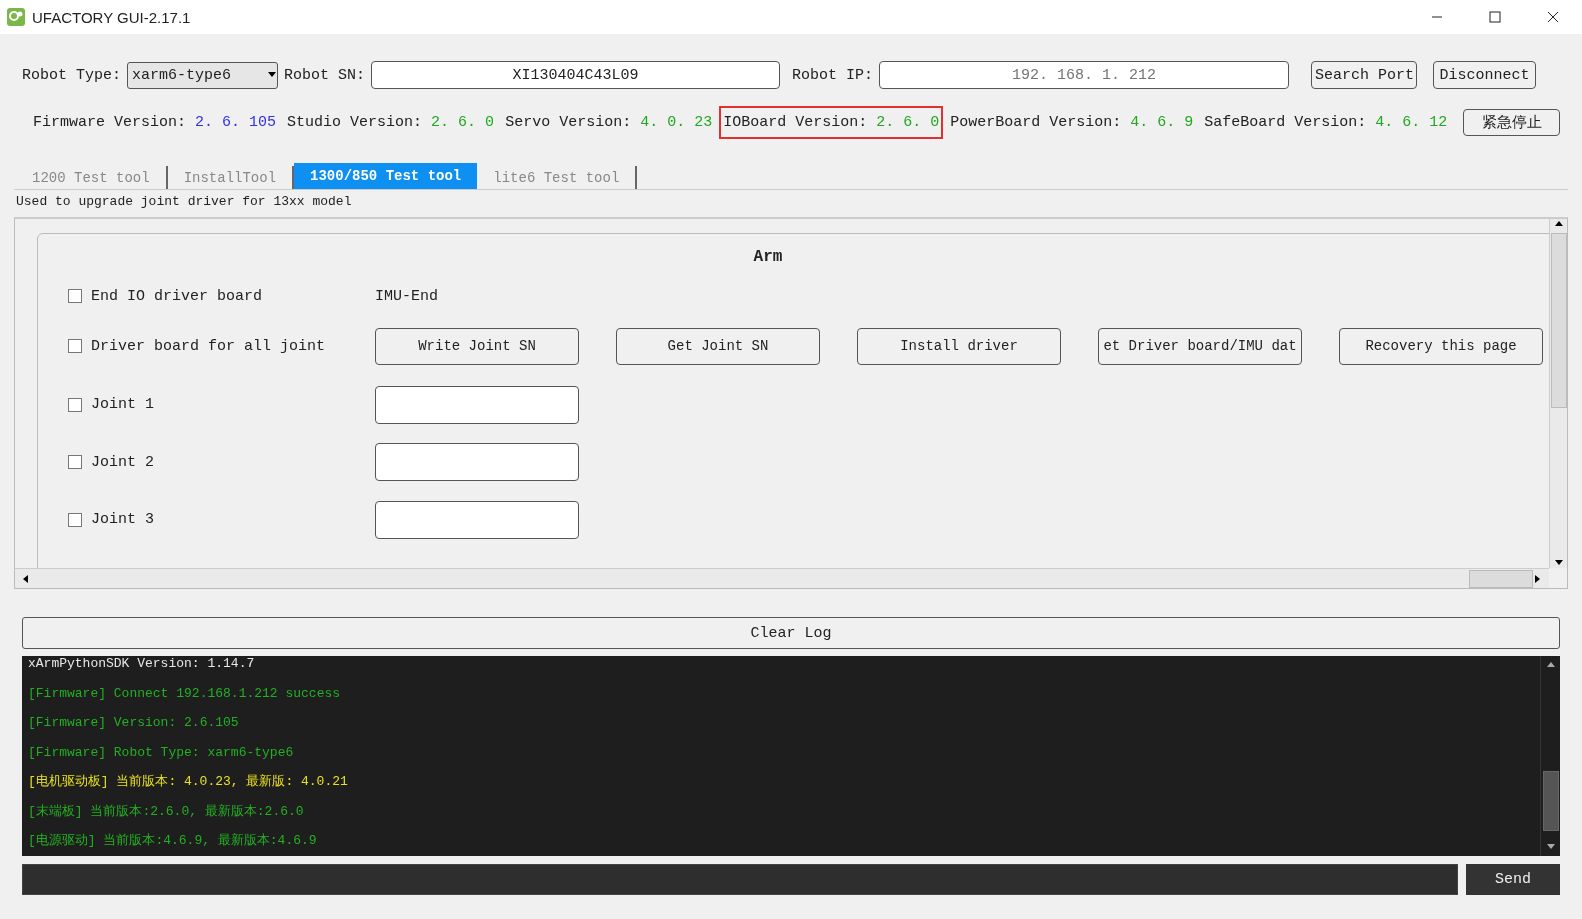 This screenshot has width=1582, height=919. What do you see at coordinates (123, 405) in the screenshot?
I see `row-label: Joint 1` at bounding box center [123, 405].